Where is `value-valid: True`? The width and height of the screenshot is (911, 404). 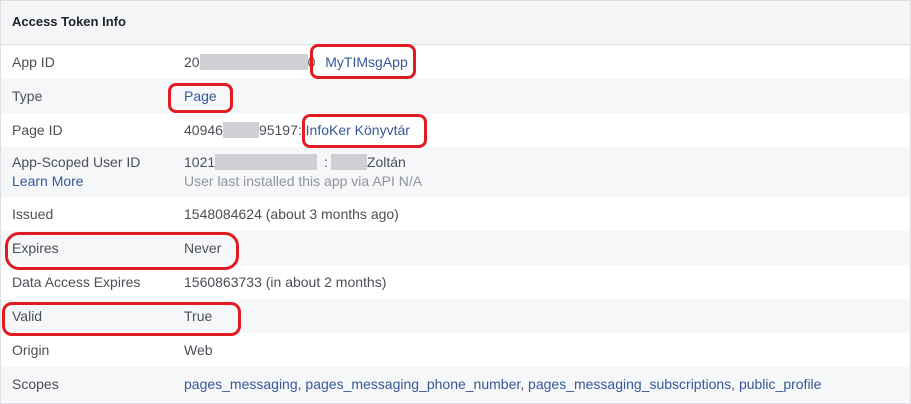
value-valid: True is located at coordinates (198, 316).